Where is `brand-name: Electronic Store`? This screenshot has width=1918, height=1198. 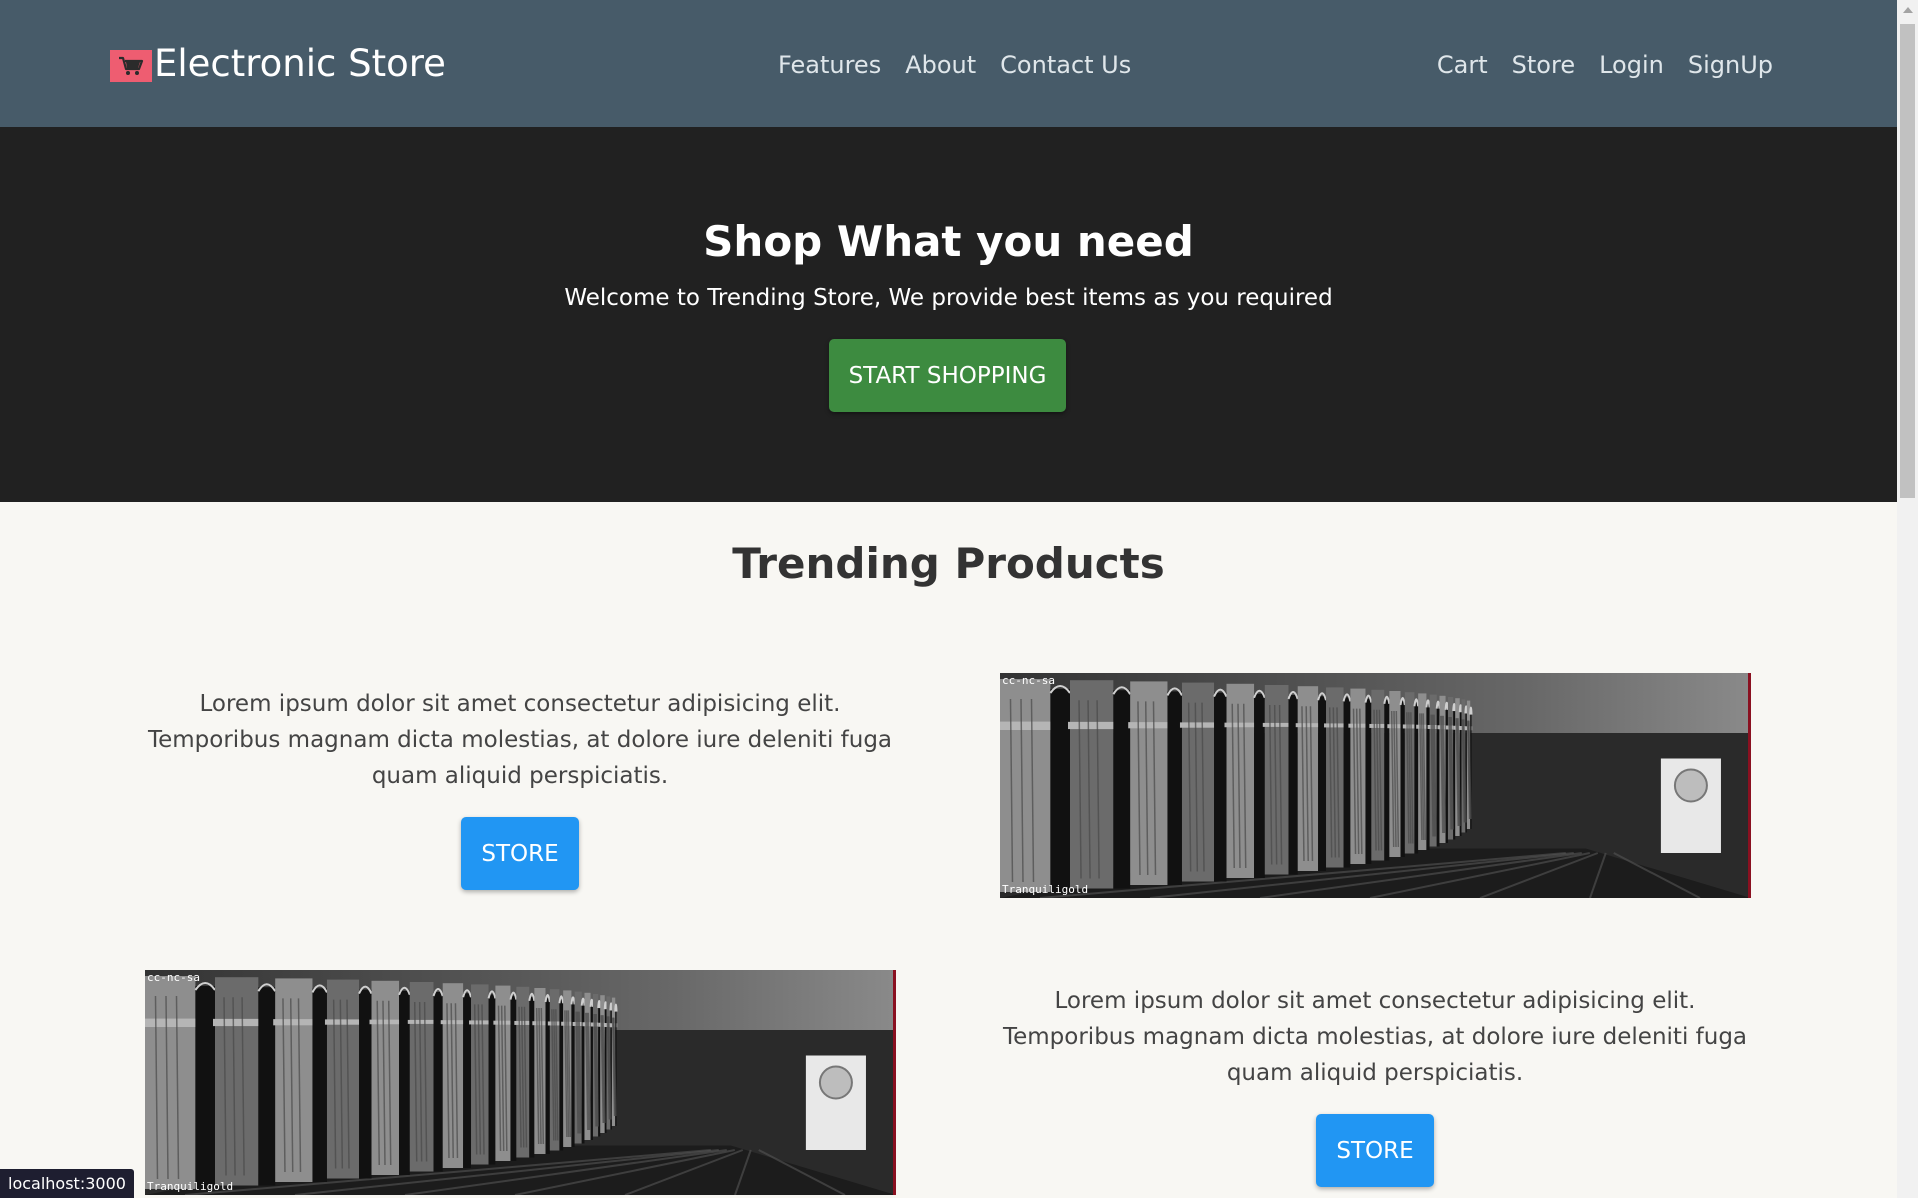 brand-name: Electronic Store is located at coordinates (300, 63).